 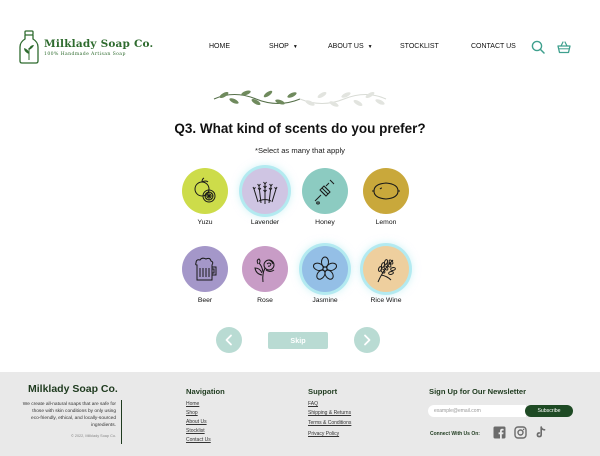 I want to click on newsletter-email-input, so click(x=477, y=411).